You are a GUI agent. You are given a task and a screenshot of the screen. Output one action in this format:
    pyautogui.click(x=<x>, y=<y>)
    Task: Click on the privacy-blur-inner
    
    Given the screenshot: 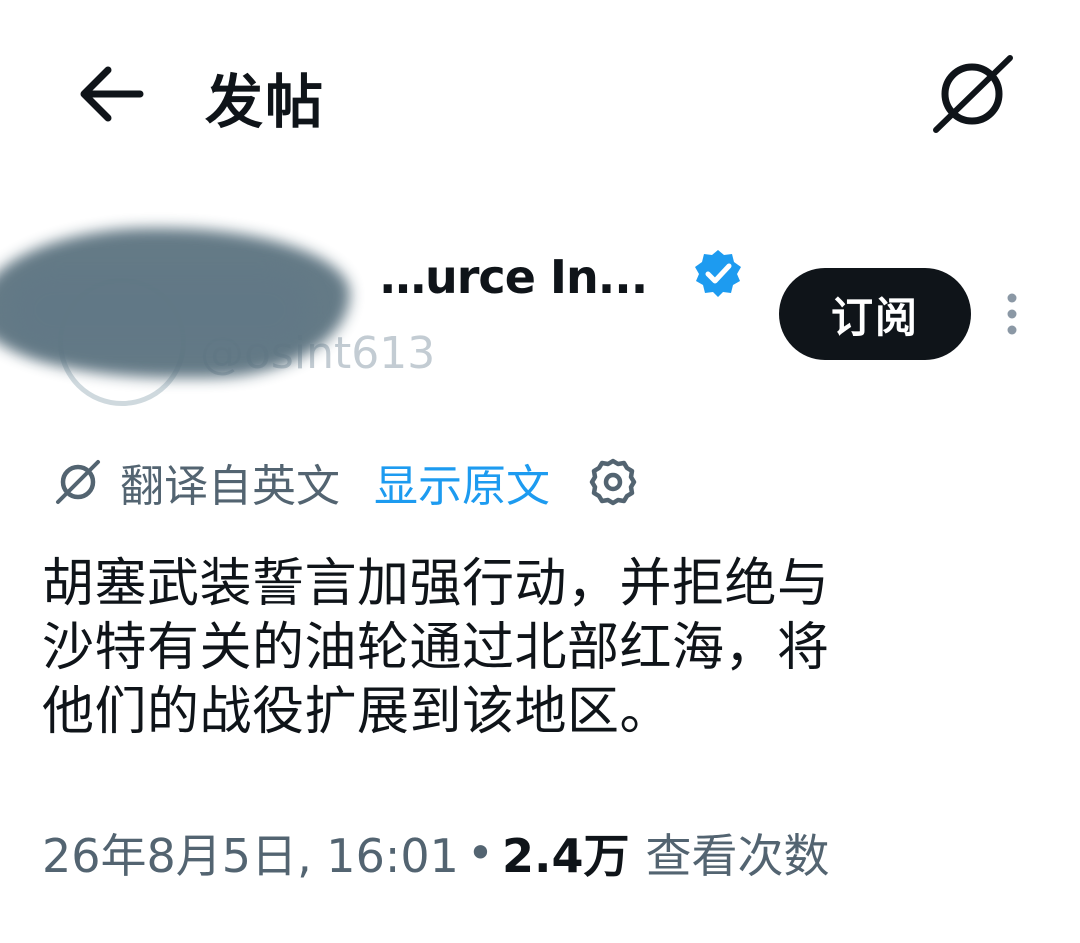 What is the action you would take?
    pyautogui.click(x=160, y=310)
    